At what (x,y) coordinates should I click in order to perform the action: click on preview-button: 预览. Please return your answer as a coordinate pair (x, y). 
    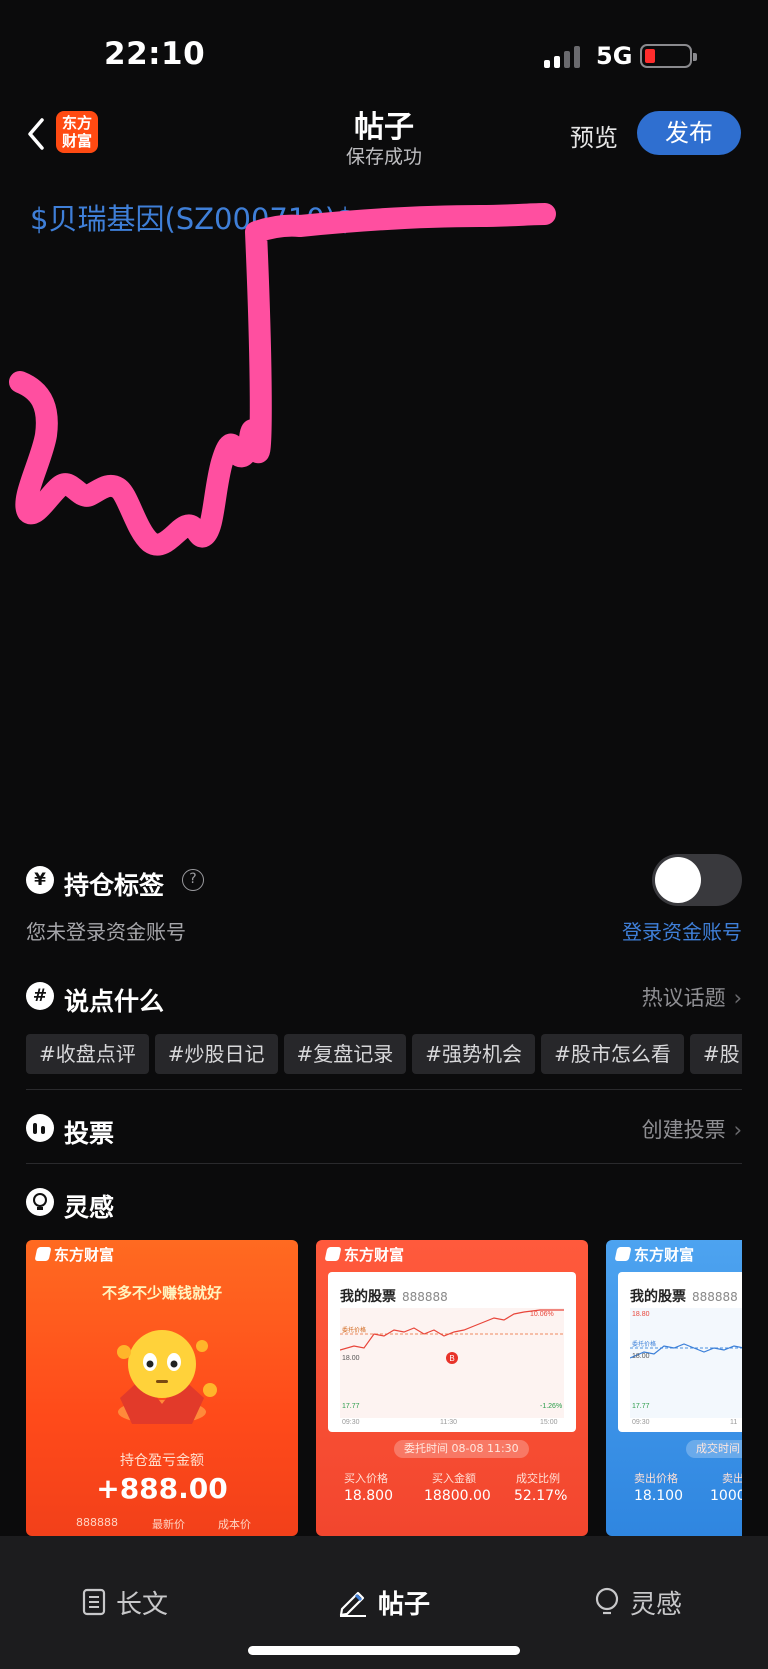
    Looking at the image, I should click on (594, 135).